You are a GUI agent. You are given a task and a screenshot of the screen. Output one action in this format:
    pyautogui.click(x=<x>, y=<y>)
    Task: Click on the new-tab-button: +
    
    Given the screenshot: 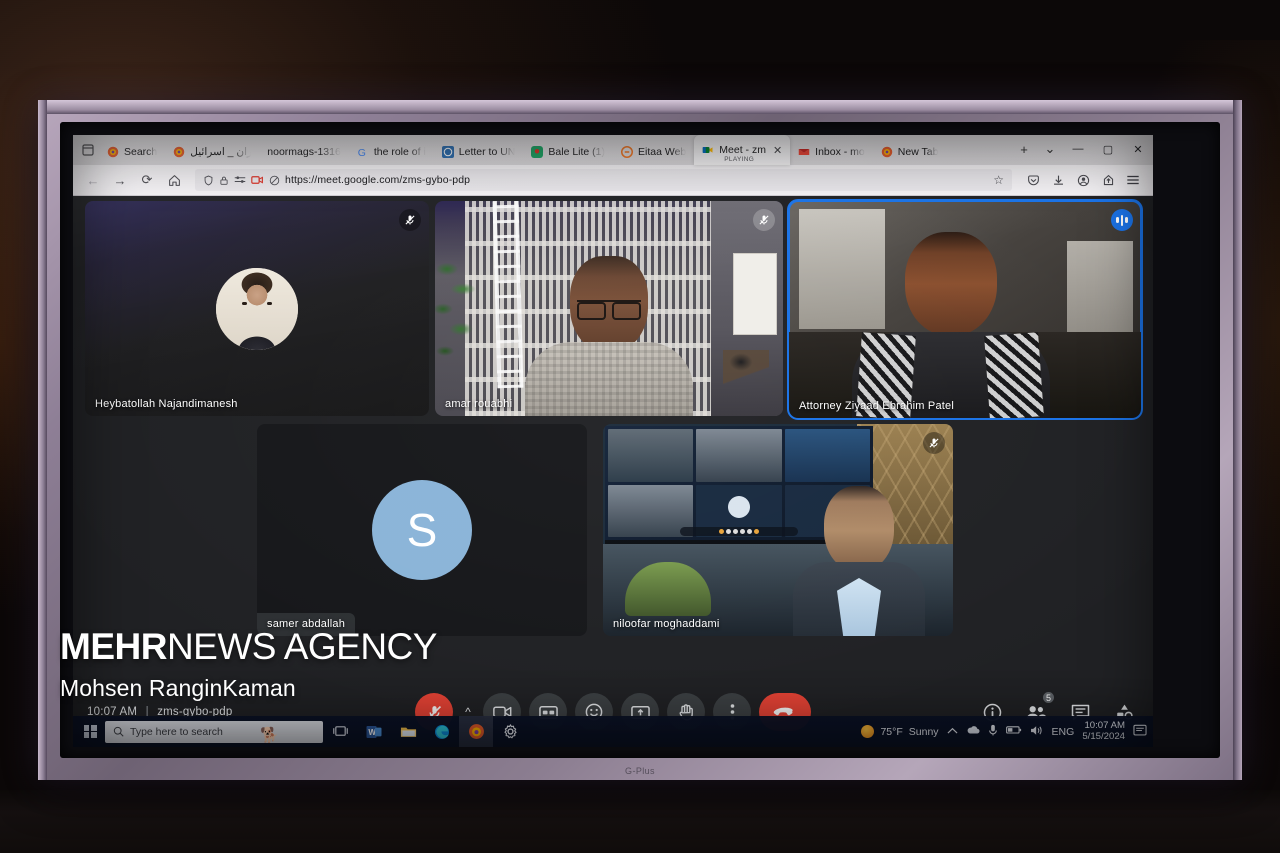 What is the action you would take?
    pyautogui.click(x=1024, y=149)
    